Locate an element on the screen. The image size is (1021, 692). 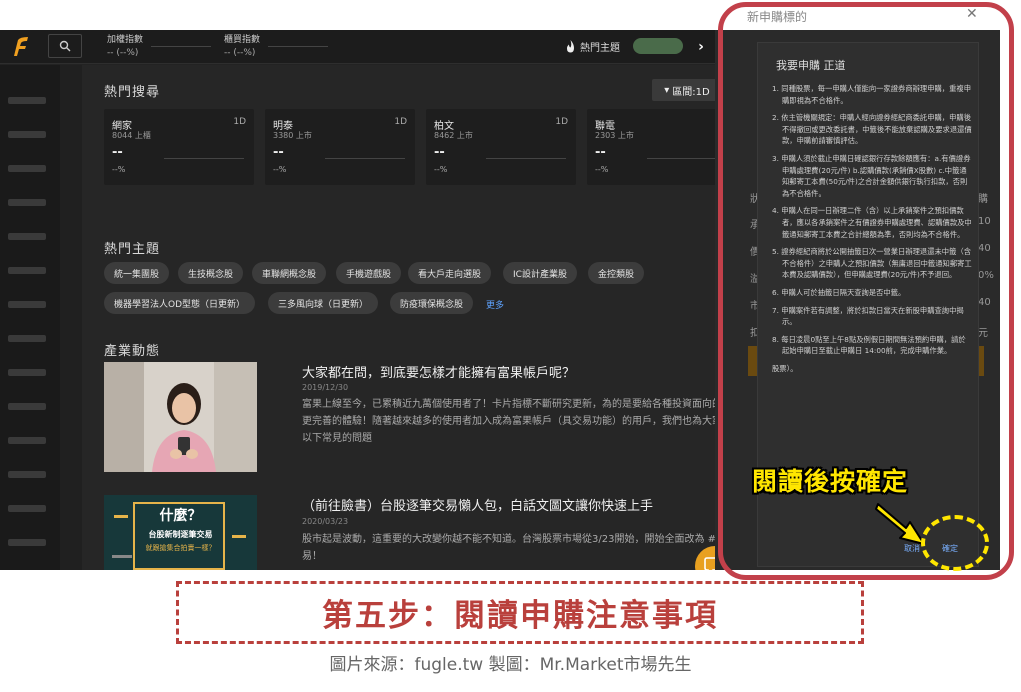
topic-tag: IC設計產業股 is located at coordinates (540, 273).